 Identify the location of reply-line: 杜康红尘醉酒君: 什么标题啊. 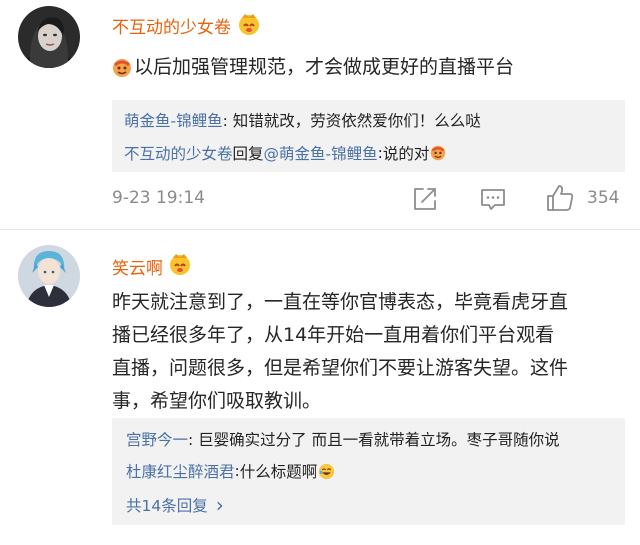
(230, 471).